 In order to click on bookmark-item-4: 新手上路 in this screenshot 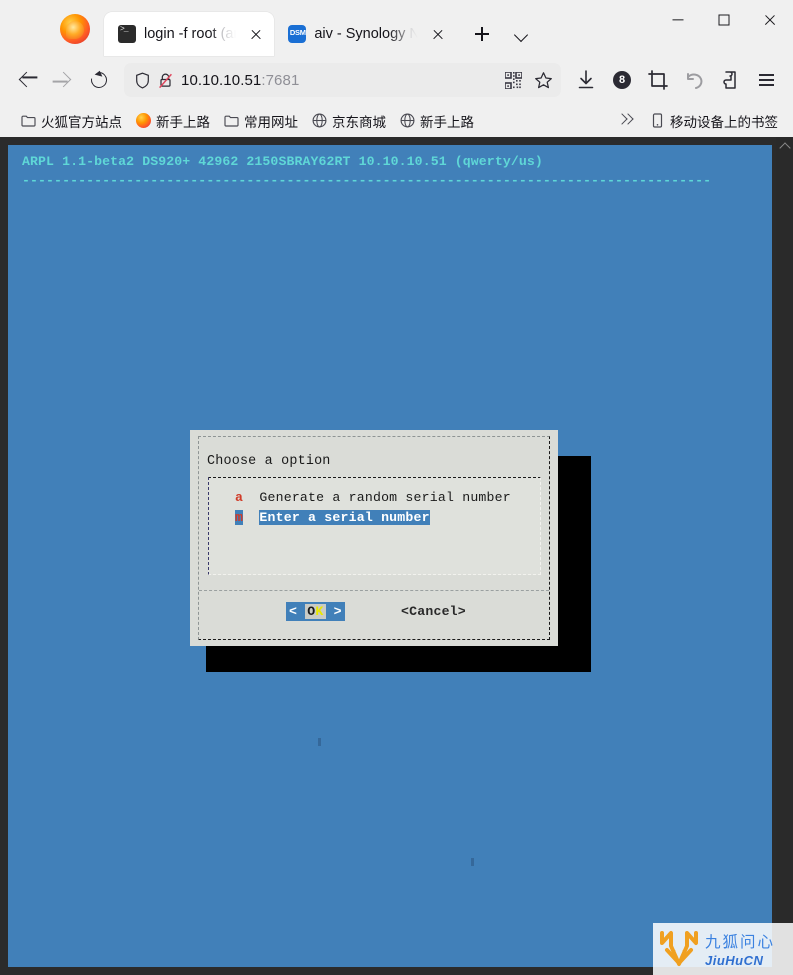, I will do `click(437, 121)`.